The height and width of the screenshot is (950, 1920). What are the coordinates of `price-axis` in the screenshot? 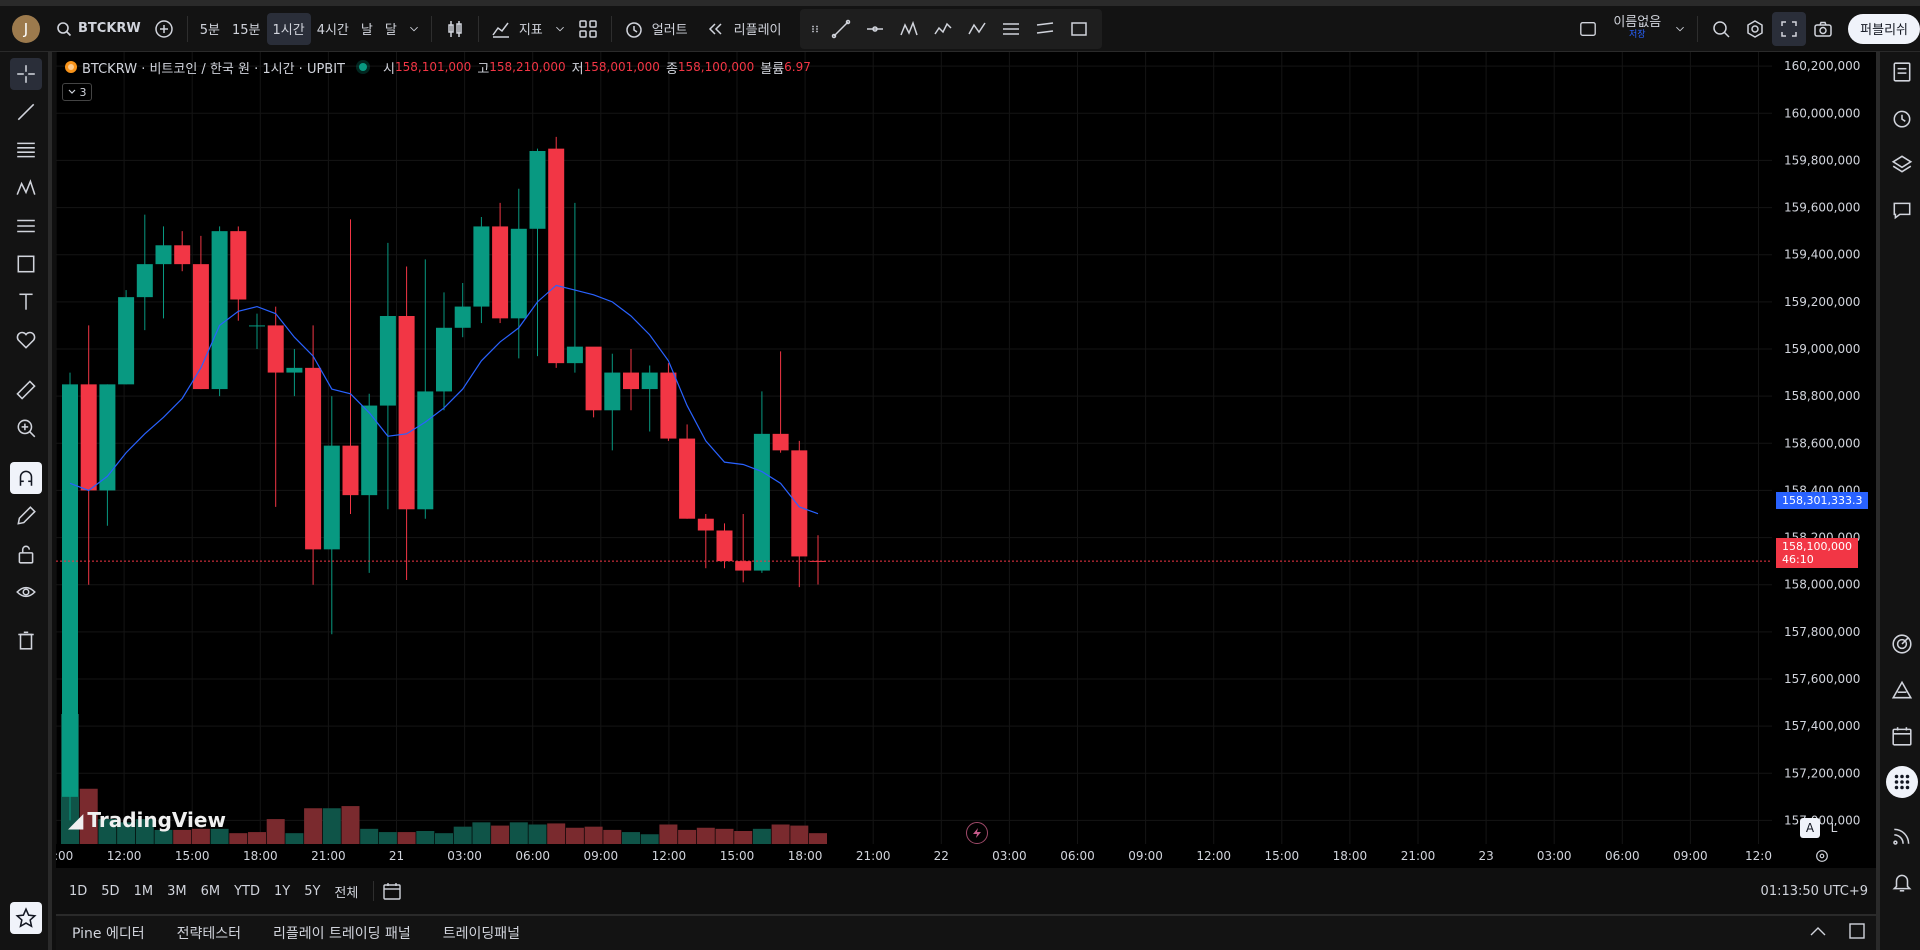 It's located at (1824, 460).